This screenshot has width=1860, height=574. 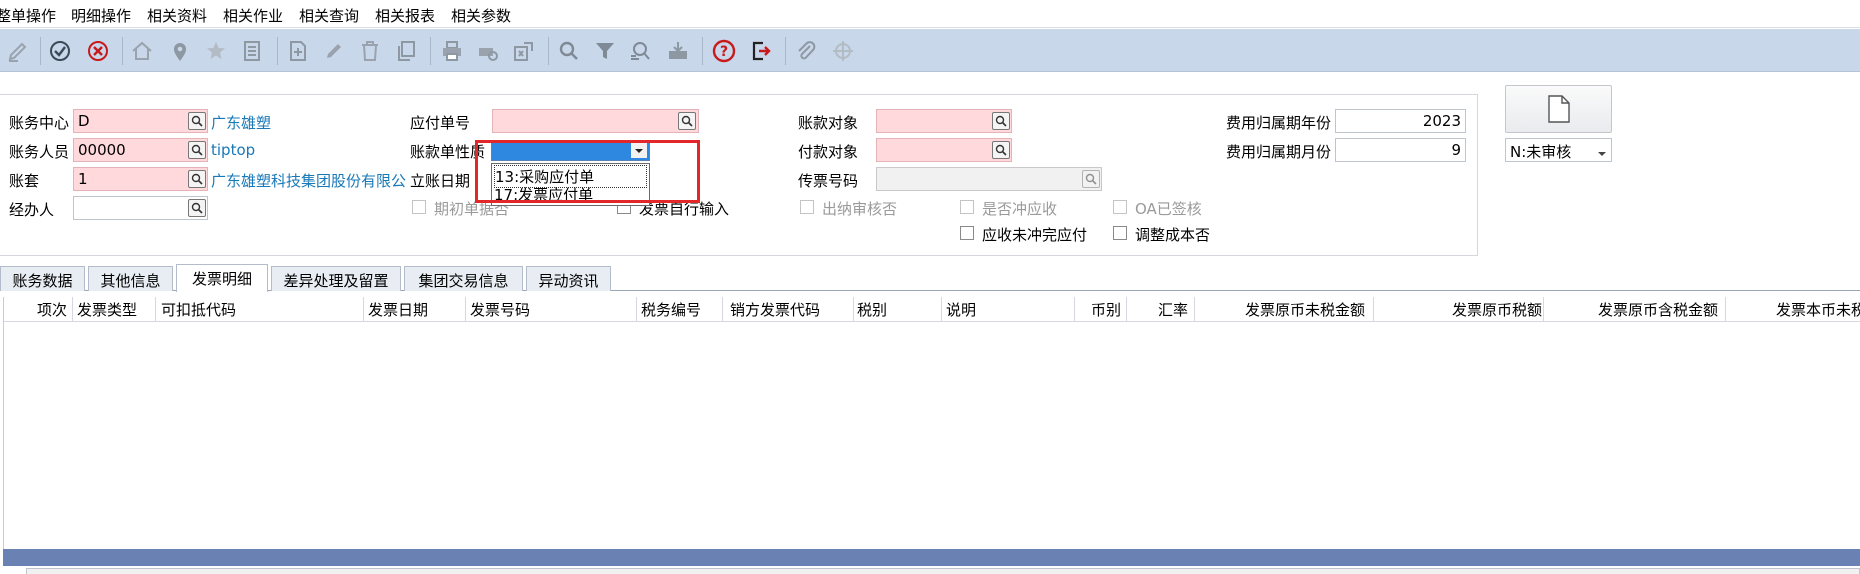 I want to click on status-select: N:未审核, so click(x=1558, y=150).